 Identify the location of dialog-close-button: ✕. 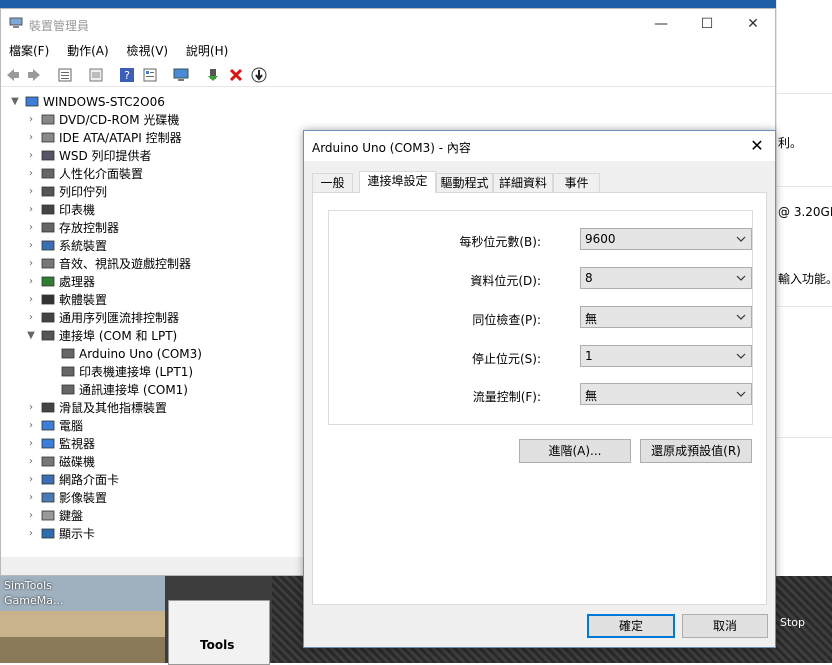
(757, 146).